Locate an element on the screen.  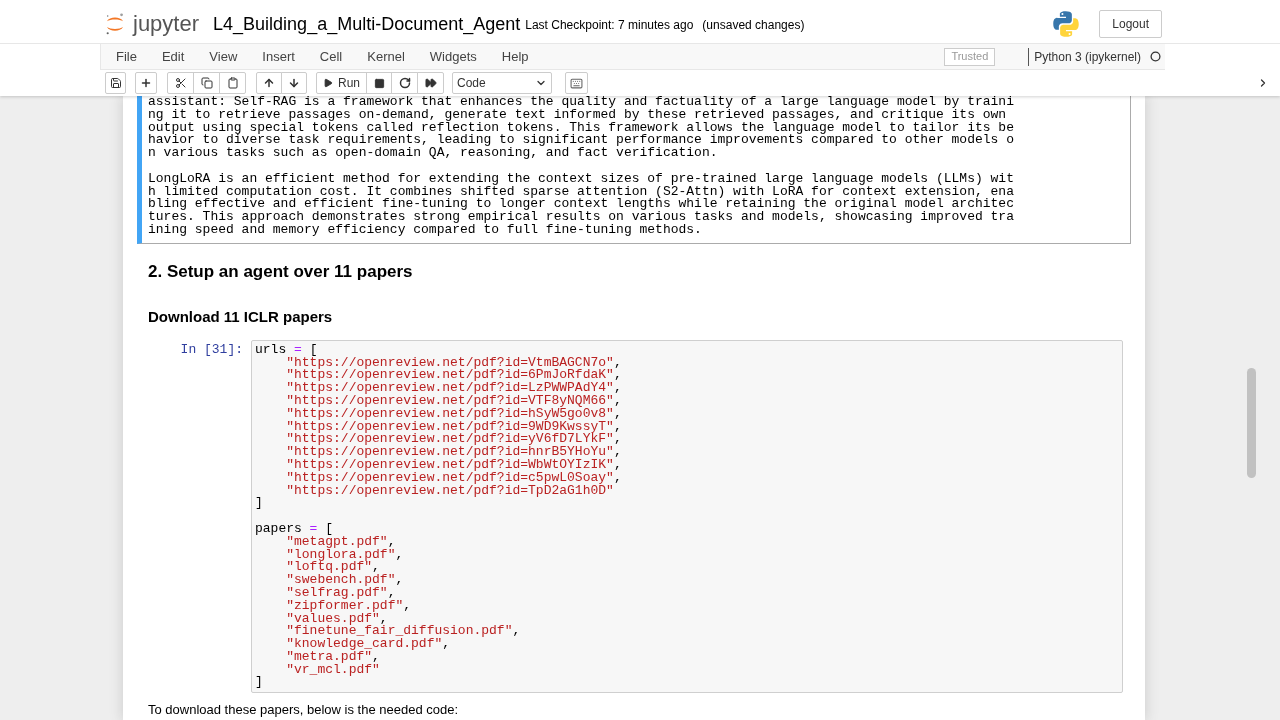
menu-item: Cell is located at coordinates (331, 56).